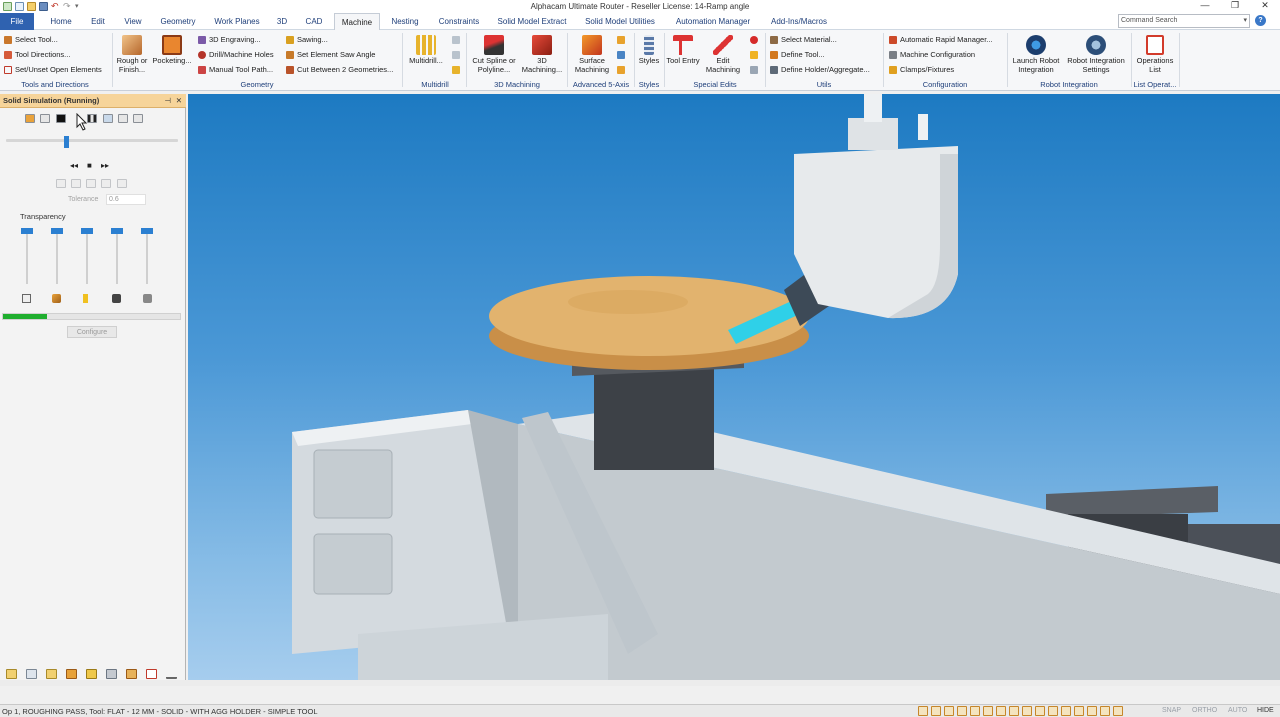 This screenshot has width=1280, height=717. I want to click on tab-edit: Edit, so click(98, 21).